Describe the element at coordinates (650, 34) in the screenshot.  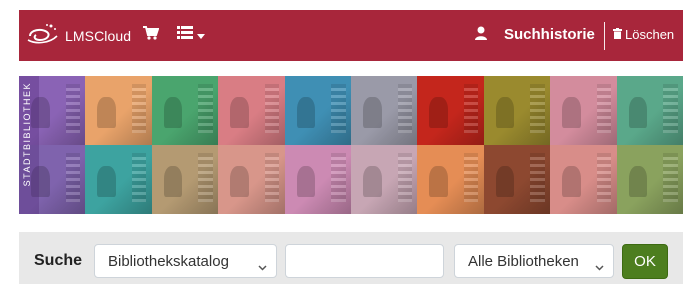
I see `clear-label: Löschen` at that location.